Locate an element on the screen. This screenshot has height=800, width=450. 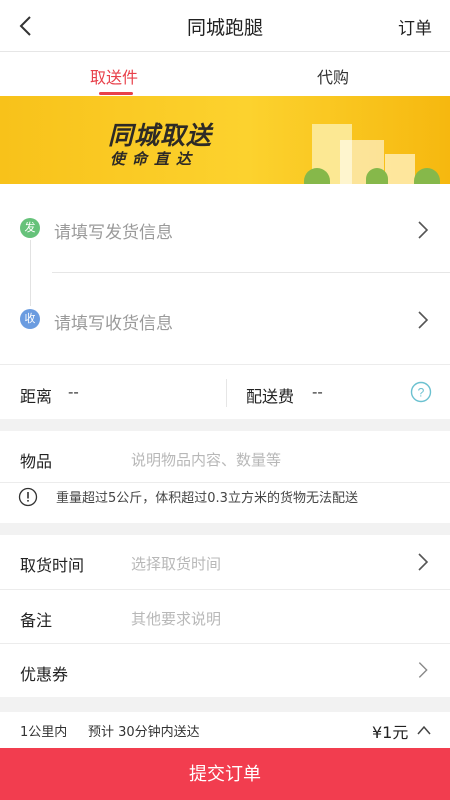
building-illustration is located at coordinates (400, 169).